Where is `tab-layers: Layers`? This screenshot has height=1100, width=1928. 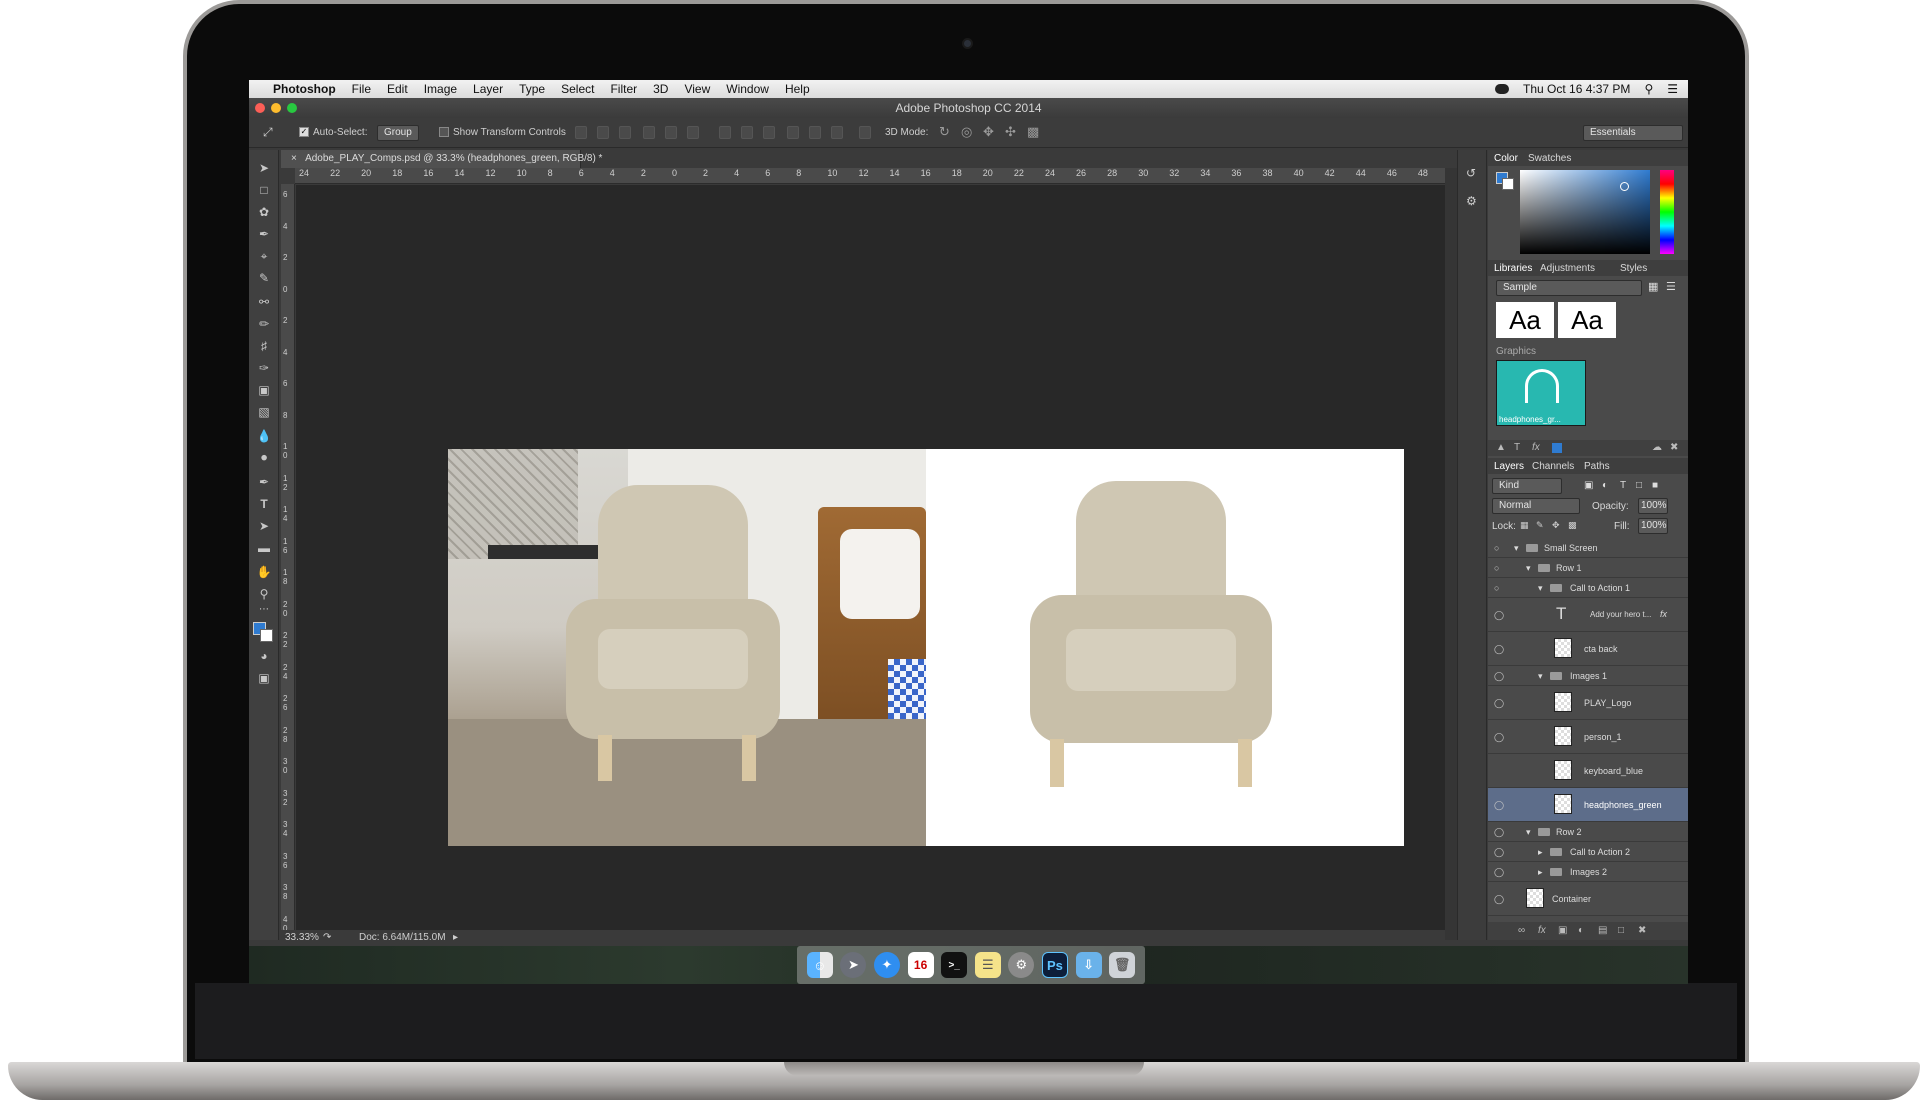 tab-layers: Layers is located at coordinates (1509, 466).